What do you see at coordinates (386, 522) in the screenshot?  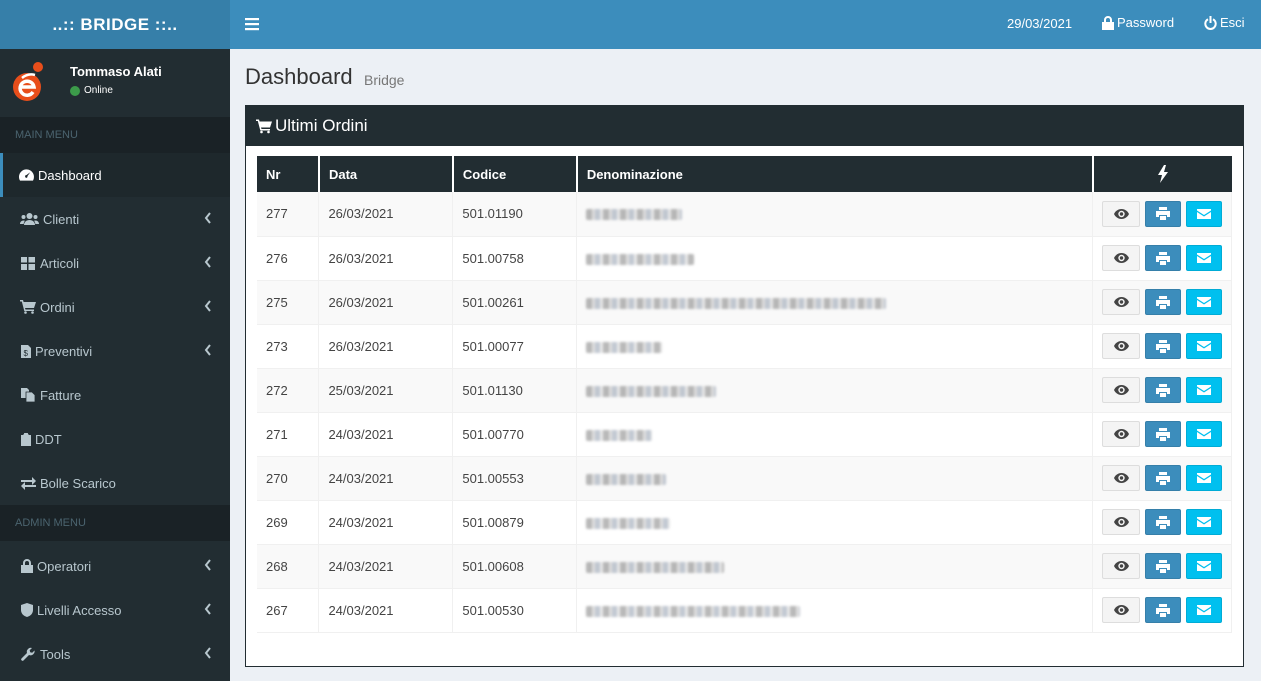 I see `cell-data: 24/03/2021` at bounding box center [386, 522].